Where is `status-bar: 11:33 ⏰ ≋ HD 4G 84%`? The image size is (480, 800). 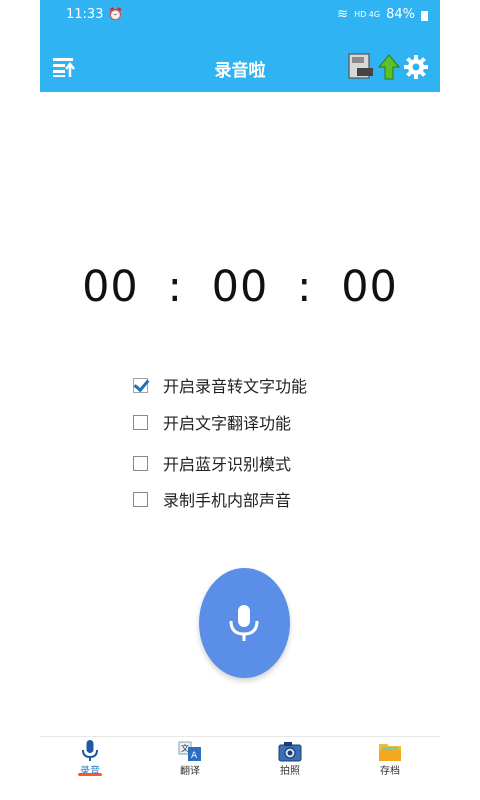 status-bar: 11:33 ⏰ ≋ HD 4G 84% is located at coordinates (240, 15).